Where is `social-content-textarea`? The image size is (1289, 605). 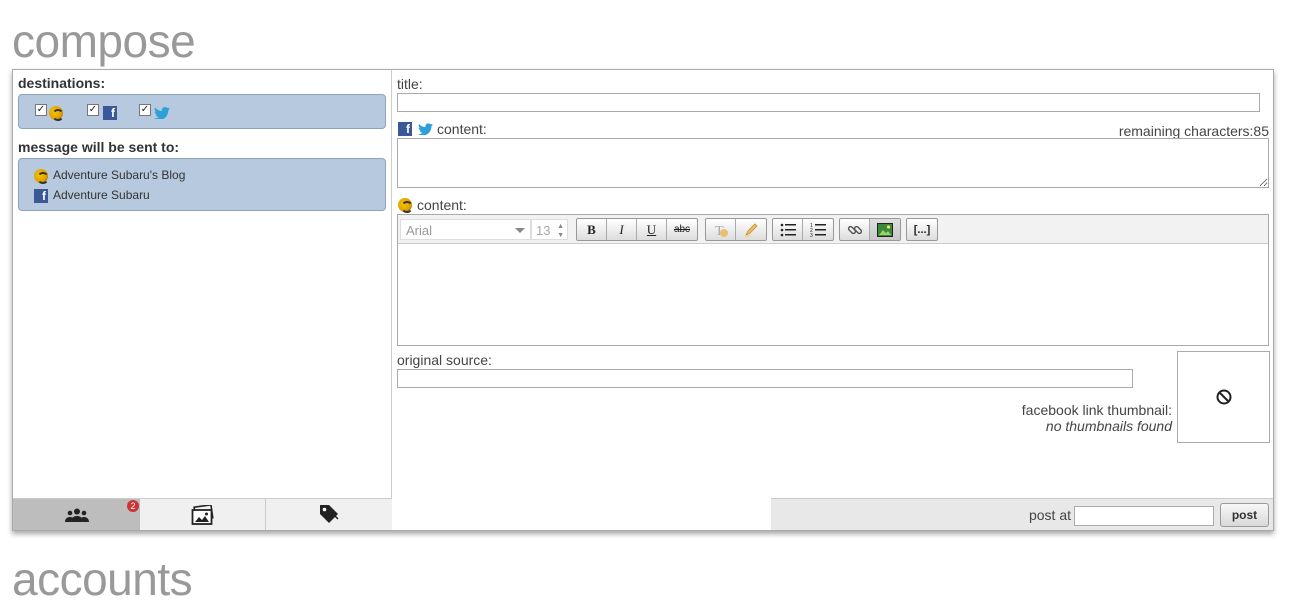
social-content-textarea is located at coordinates (833, 163).